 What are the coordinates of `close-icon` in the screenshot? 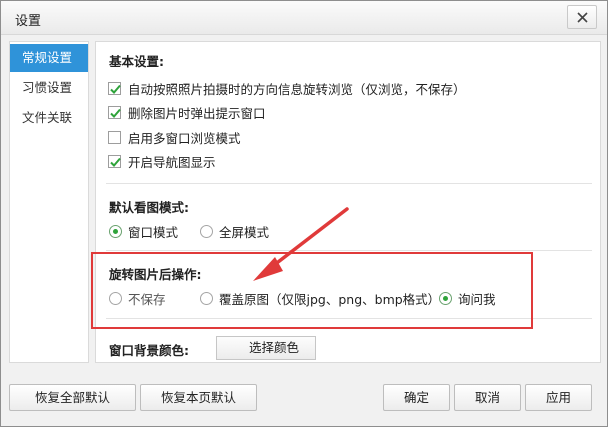 It's located at (582, 17).